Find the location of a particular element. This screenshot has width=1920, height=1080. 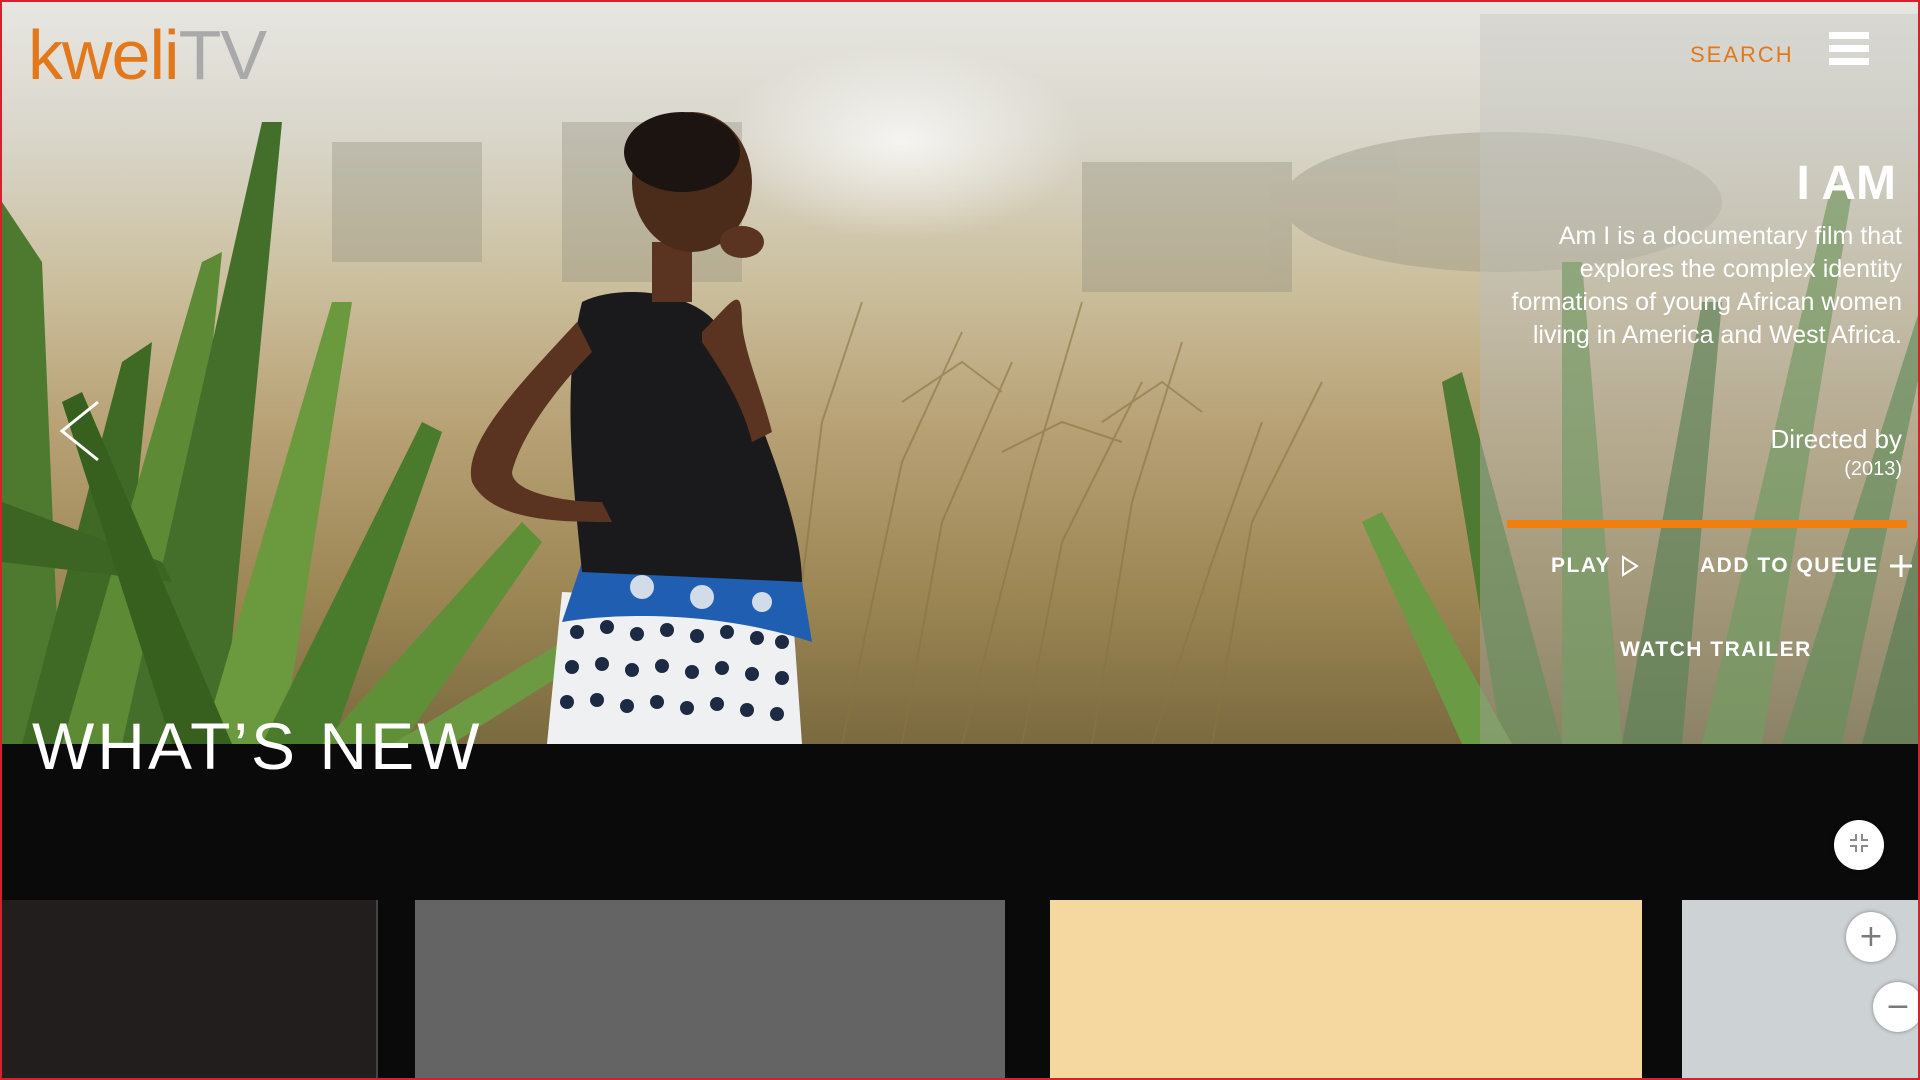

zoom-out-button: − is located at coordinates (1895, 1007).